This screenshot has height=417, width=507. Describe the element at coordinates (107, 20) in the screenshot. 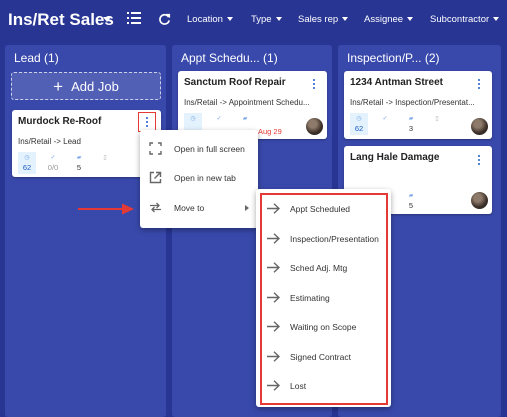

I see `chevron-down-icon` at that location.